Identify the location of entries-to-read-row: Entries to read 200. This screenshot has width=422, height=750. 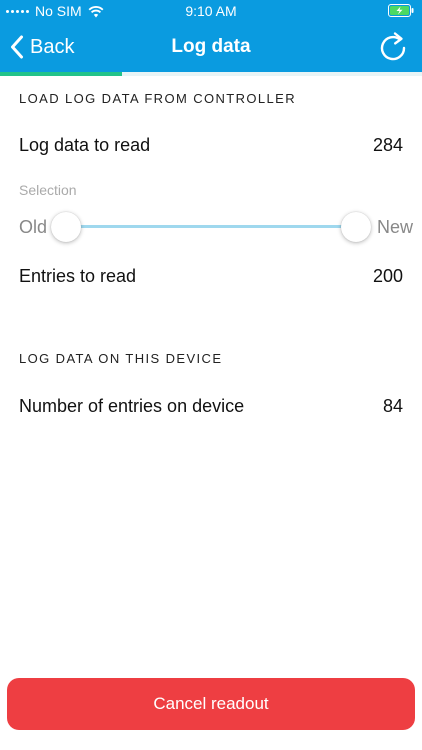
(211, 276).